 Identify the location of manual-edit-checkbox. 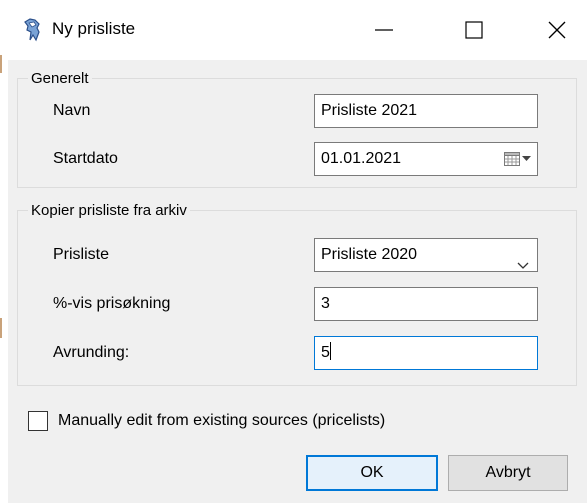
(38, 421).